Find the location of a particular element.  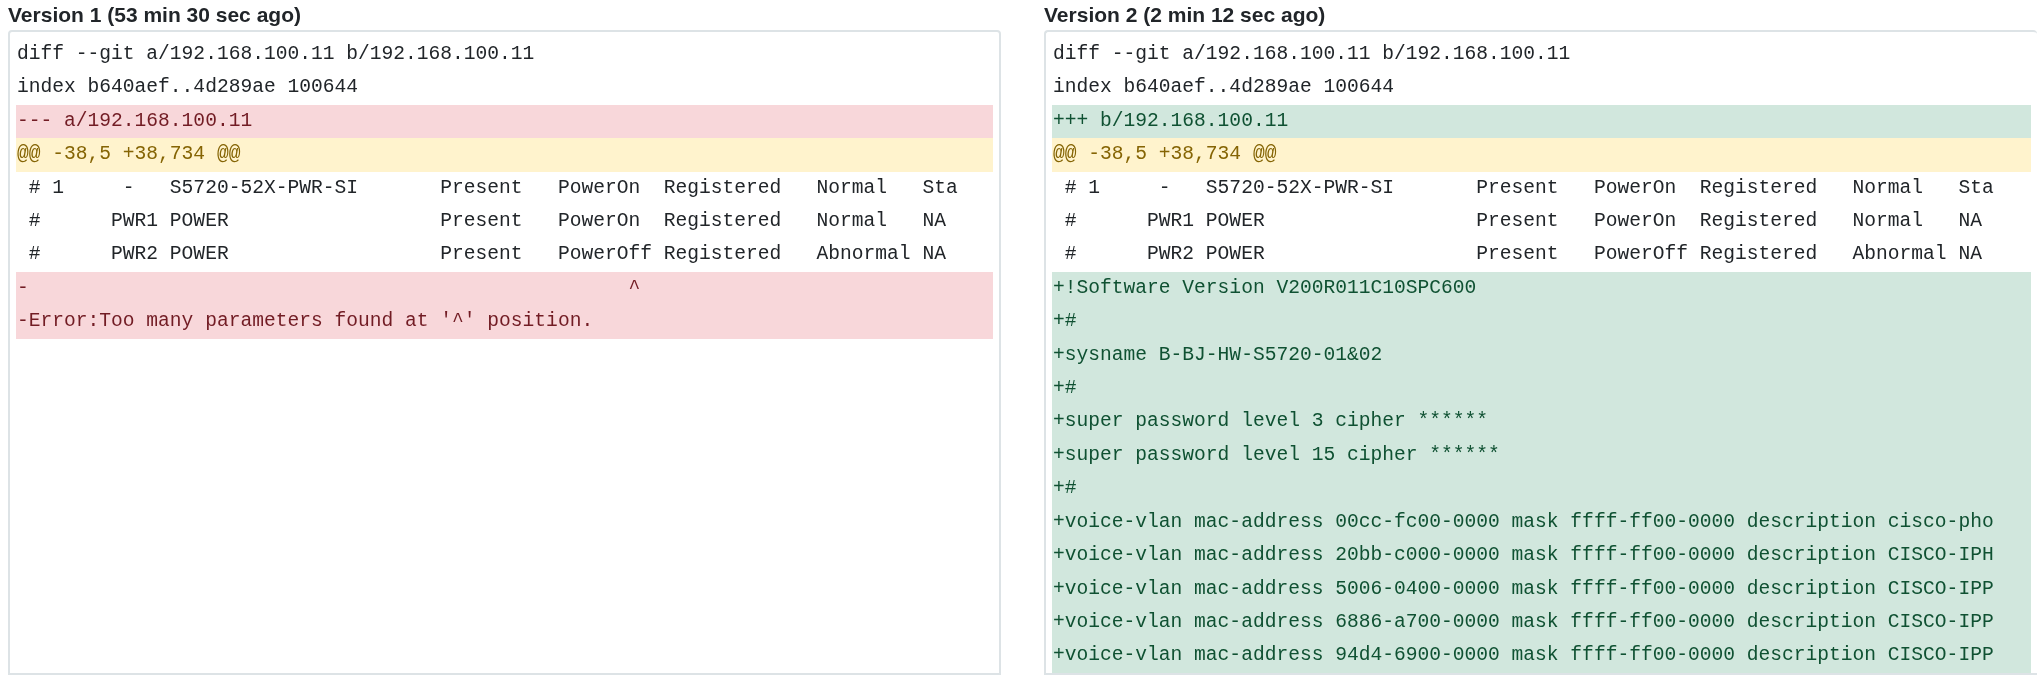

panel-title: Version 1 (53 min 30 sec ago) is located at coordinates (154, 15).